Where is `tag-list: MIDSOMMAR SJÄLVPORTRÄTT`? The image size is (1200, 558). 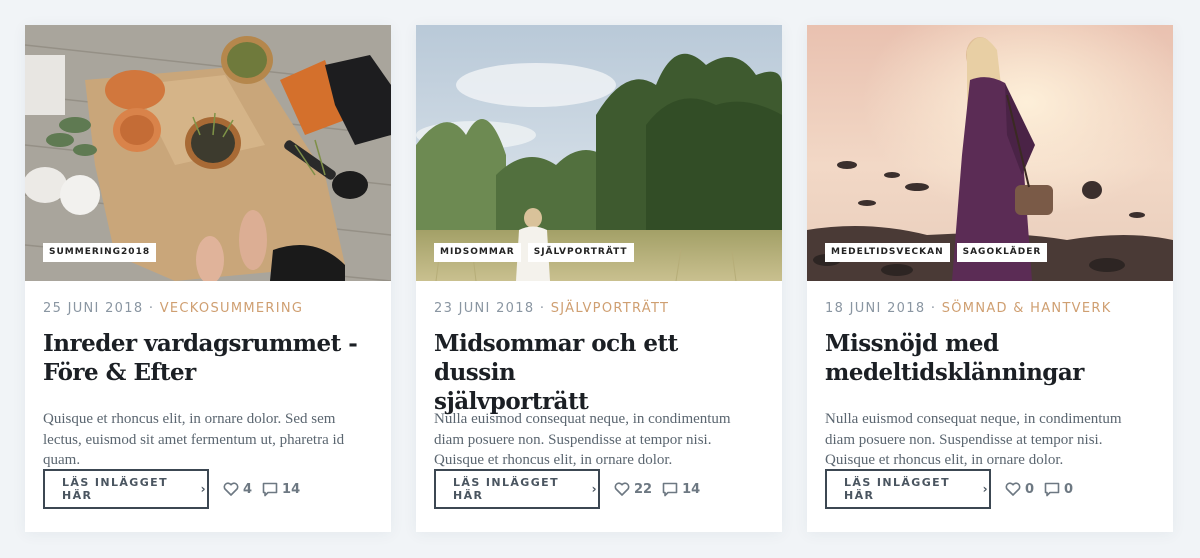 tag-list: MIDSOMMAR SJÄLVPORTRÄTT is located at coordinates (534, 252).